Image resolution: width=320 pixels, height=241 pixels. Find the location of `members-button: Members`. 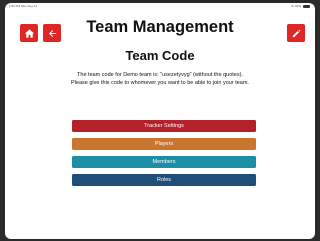

members-button: Members is located at coordinates (164, 162).